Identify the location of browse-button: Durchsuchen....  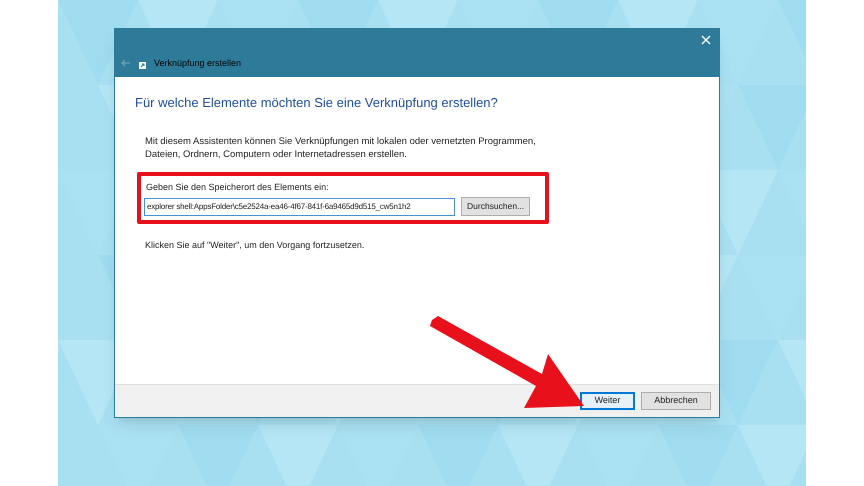
(495, 206).